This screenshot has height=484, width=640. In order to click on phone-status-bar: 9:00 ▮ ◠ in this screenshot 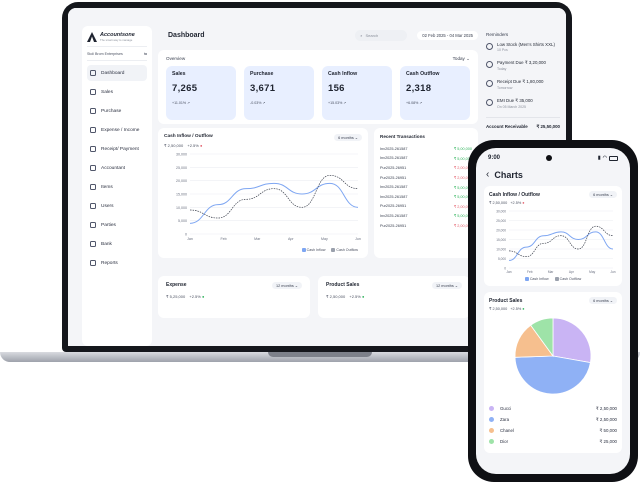, I will do `click(553, 154)`.